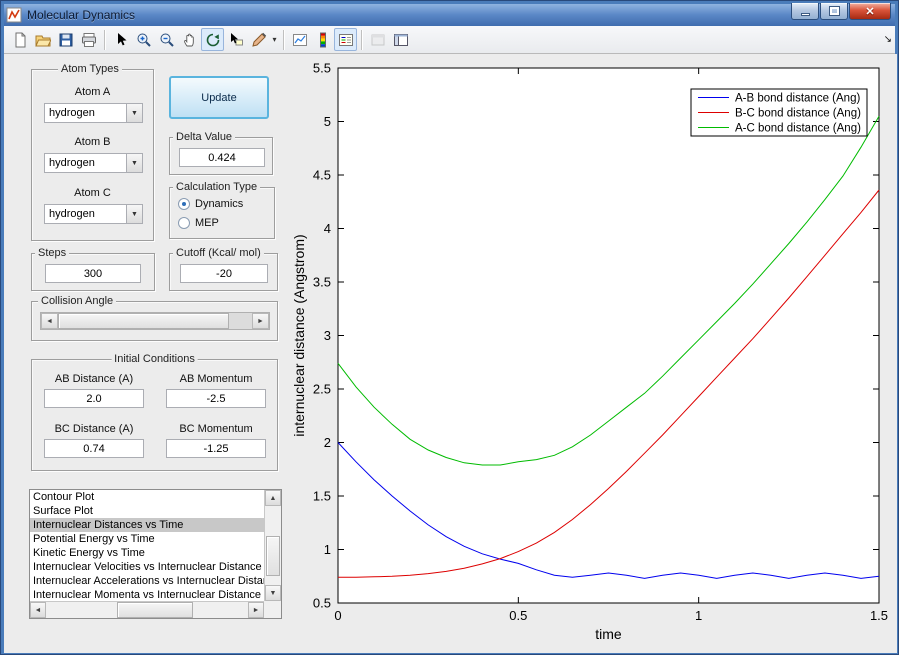  I want to click on svg-text: time, so click(608, 634).